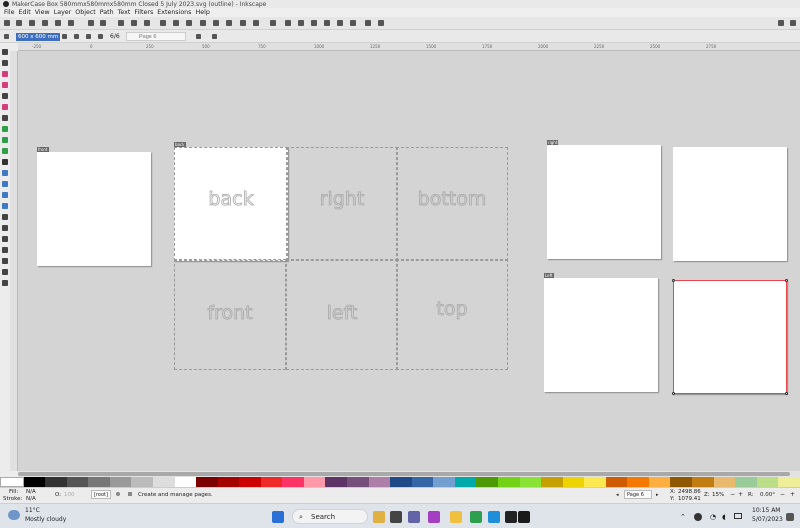 Image resolution: width=800 pixels, height=528 pixels. What do you see at coordinates (786, 393) in the screenshot?
I see `resize-handle-icon` at bounding box center [786, 393].